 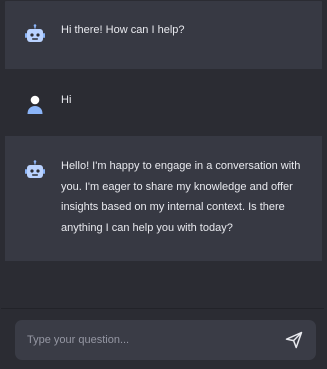 What do you see at coordinates (154, 340) in the screenshot?
I see `question-input` at bounding box center [154, 340].